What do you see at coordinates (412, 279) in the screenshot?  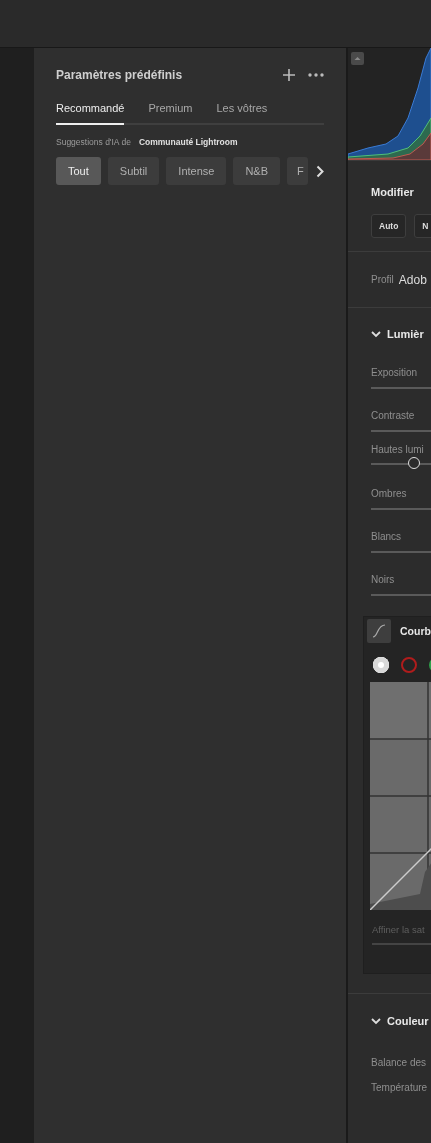 I see `profile-value: Adob` at bounding box center [412, 279].